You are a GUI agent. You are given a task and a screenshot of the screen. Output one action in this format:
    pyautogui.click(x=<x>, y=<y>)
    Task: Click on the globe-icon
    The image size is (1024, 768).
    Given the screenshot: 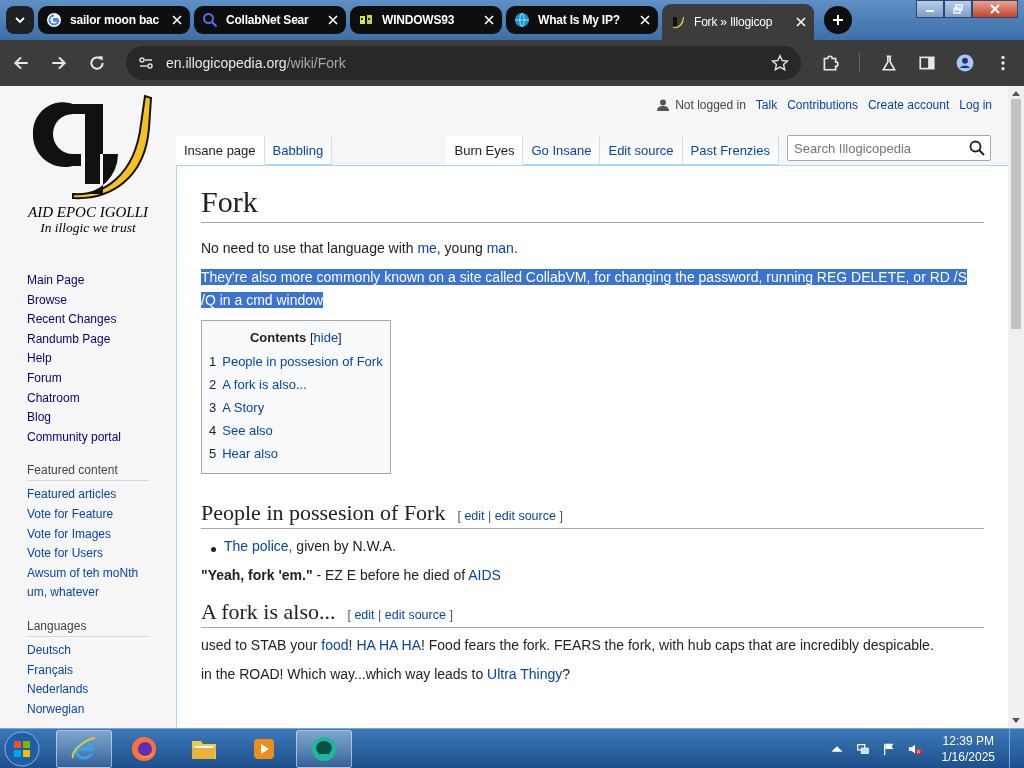 What is the action you would take?
    pyautogui.click(x=522, y=20)
    